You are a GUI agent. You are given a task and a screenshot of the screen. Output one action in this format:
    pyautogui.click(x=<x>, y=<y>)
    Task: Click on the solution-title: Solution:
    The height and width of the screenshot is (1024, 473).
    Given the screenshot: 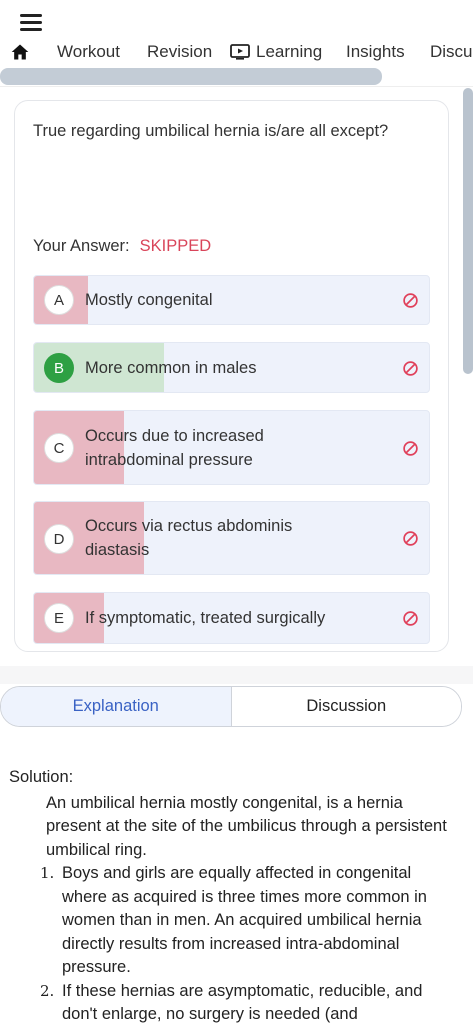 What is the action you would take?
    pyautogui.click(x=41, y=777)
    